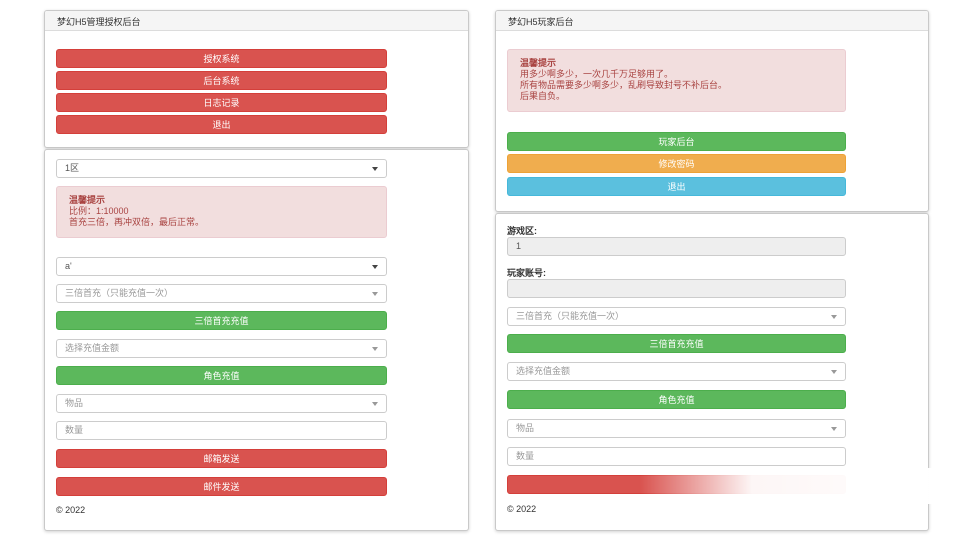 This screenshot has height=540, width=960. I want to click on account-select: a', so click(221, 266).